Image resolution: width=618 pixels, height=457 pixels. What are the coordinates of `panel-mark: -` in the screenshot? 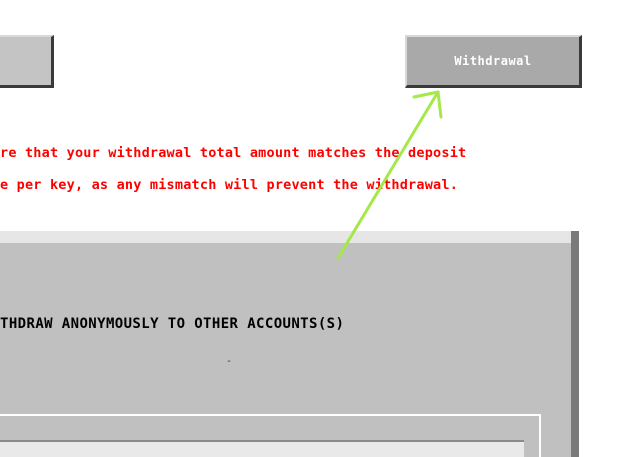 It's located at (229, 361).